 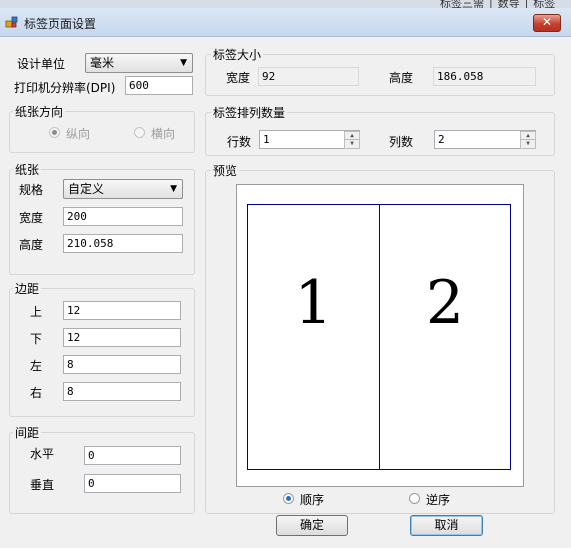 What do you see at coordinates (139, 132) in the screenshot?
I see `landscape-radio` at bounding box center [139, 132].